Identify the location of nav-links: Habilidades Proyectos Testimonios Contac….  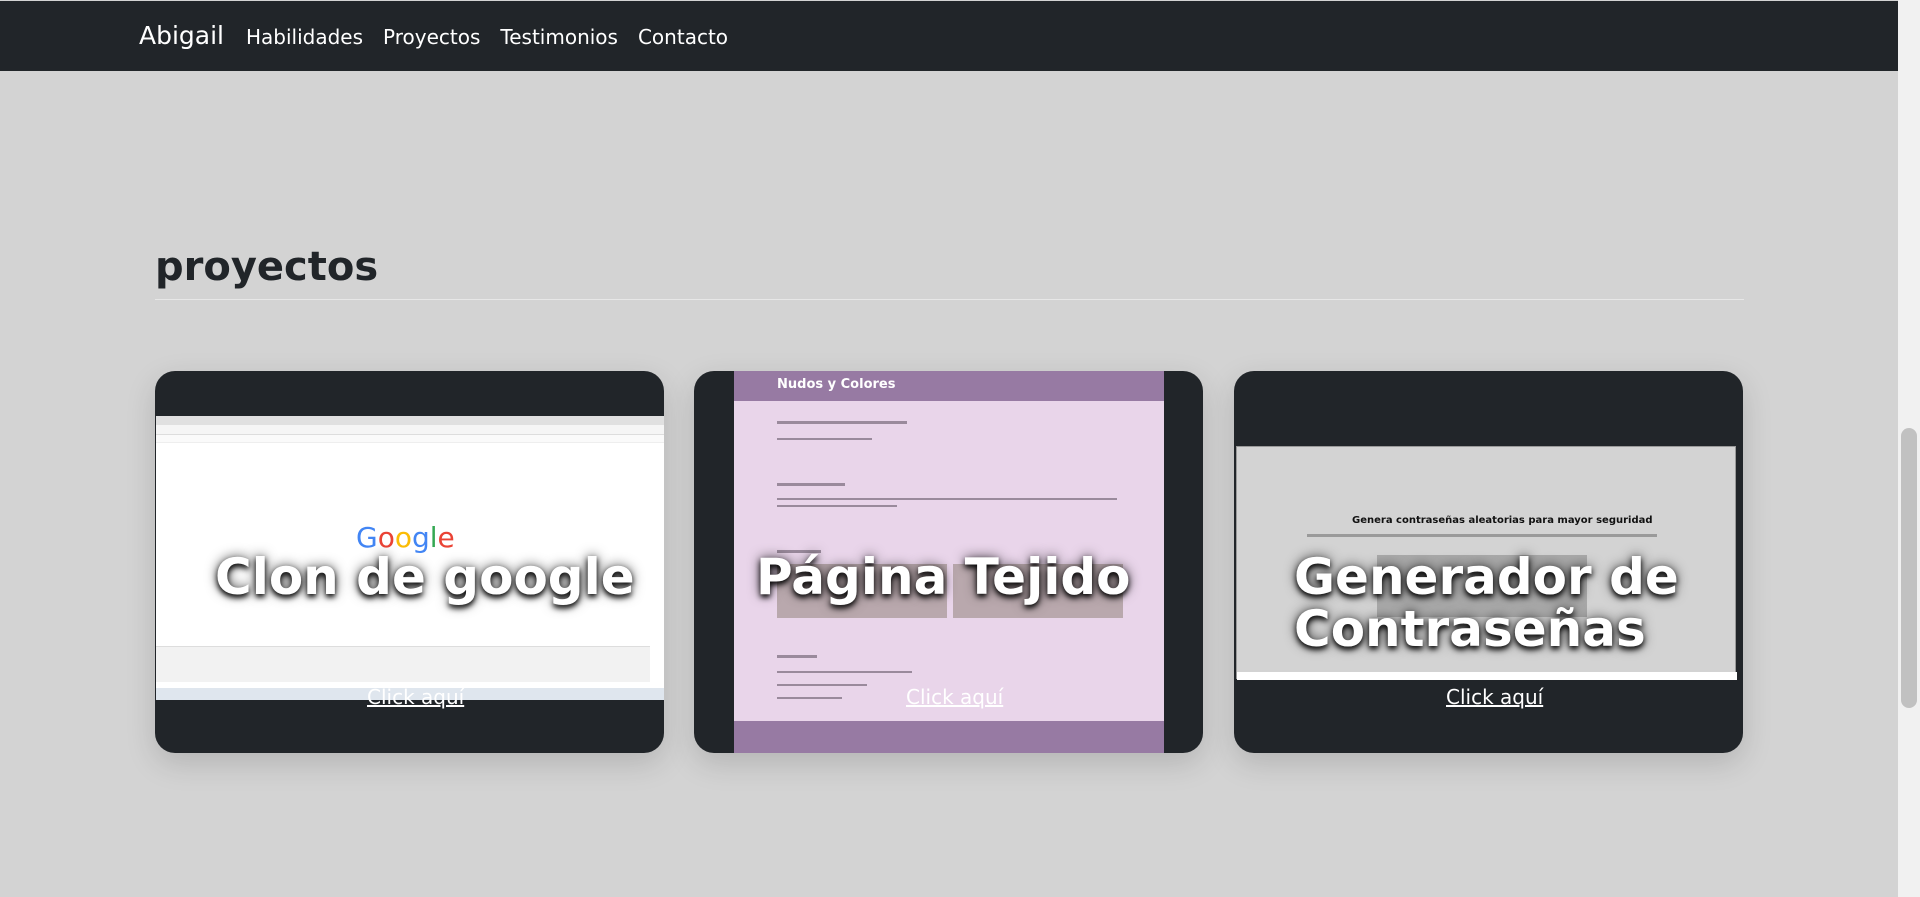
(497, 37).